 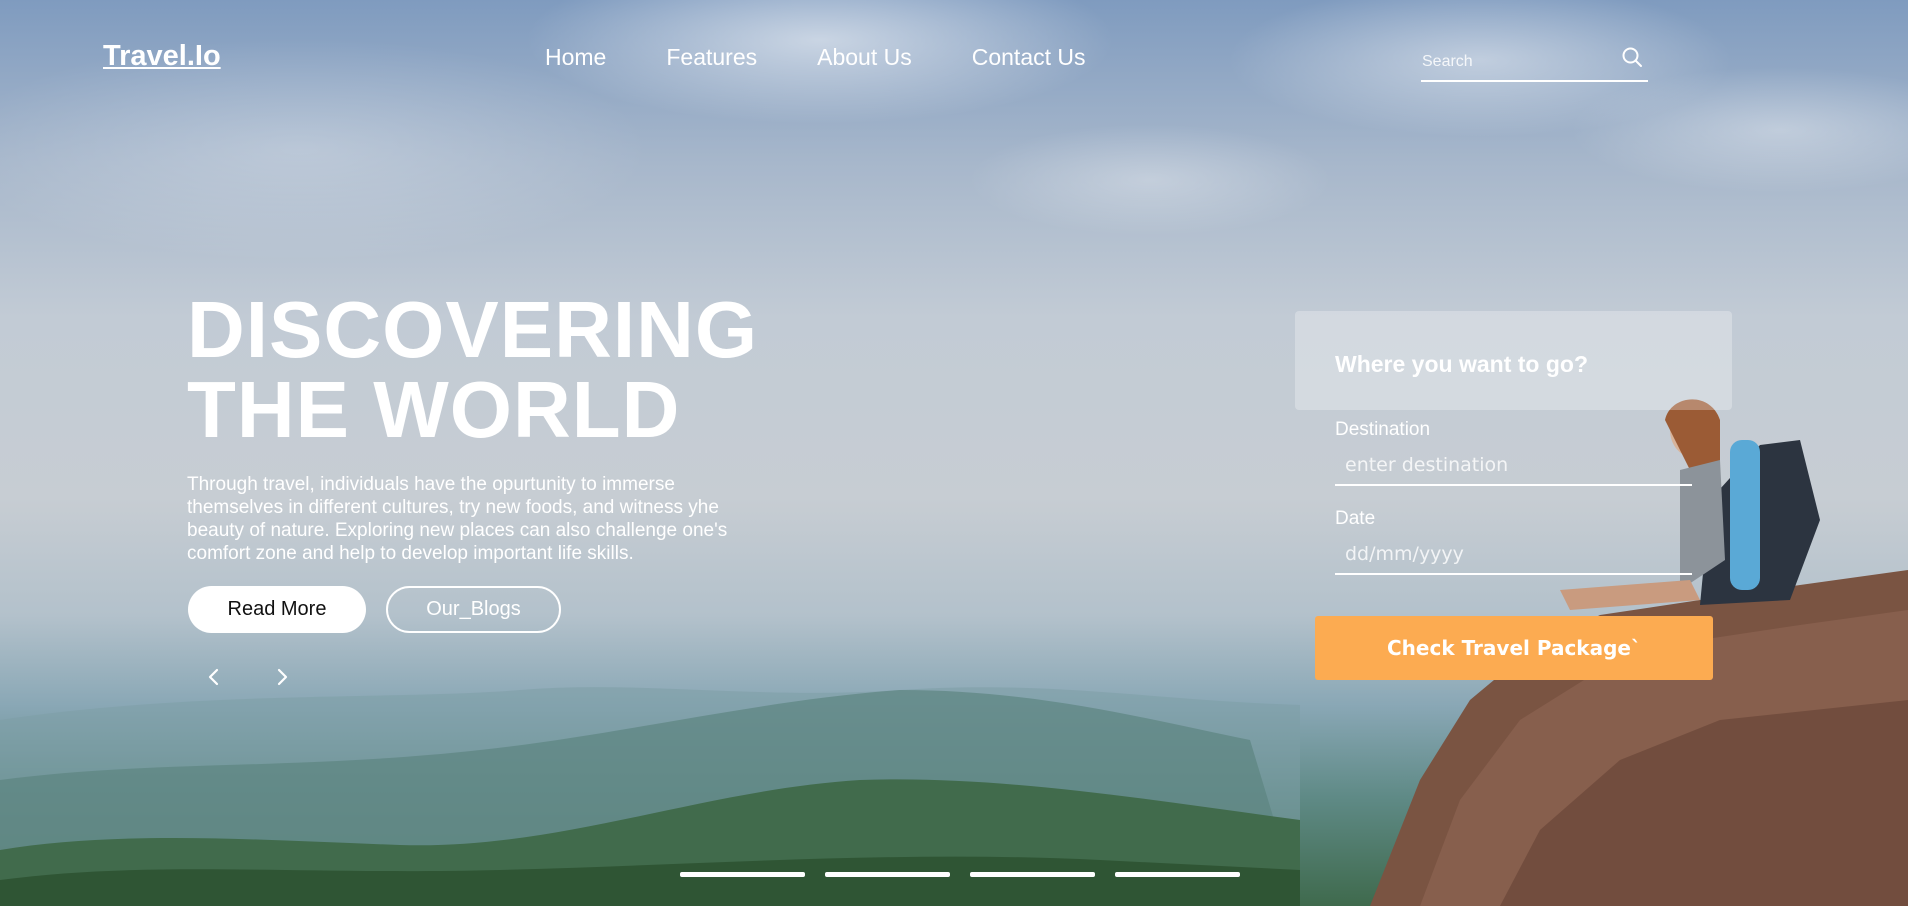 What do you see at coordinates (960, 874) in the screenshot?
I see `slide-indicators` at bounding box center [960, 874].